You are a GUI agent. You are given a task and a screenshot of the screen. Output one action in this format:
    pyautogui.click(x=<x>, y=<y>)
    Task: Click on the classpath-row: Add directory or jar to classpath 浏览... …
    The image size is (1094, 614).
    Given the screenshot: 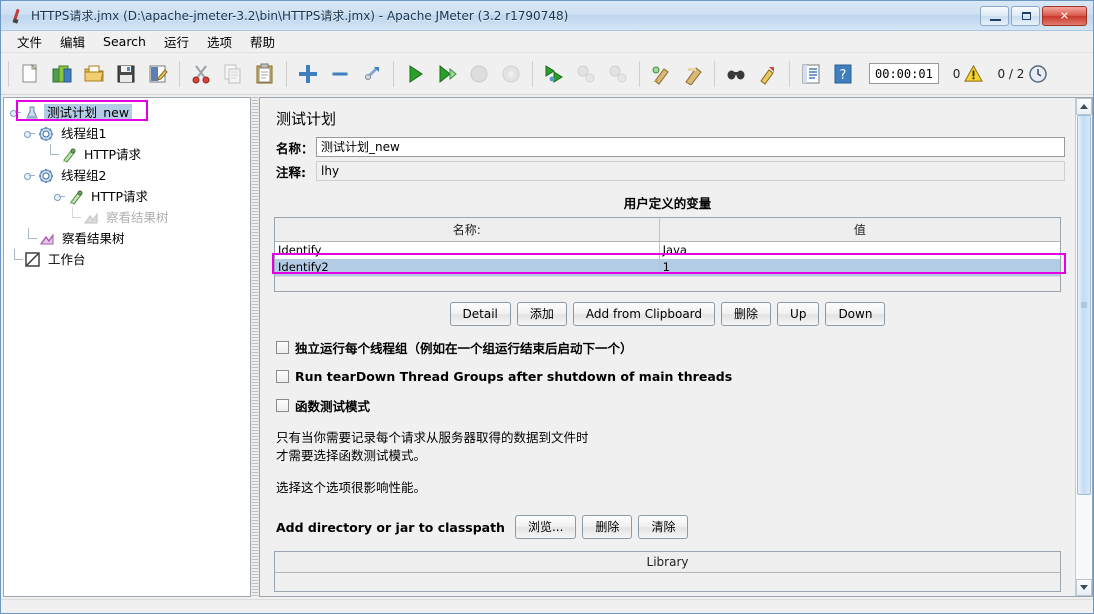 What is the action you would take?
    pyautogui.click(x=670, y=527)
    